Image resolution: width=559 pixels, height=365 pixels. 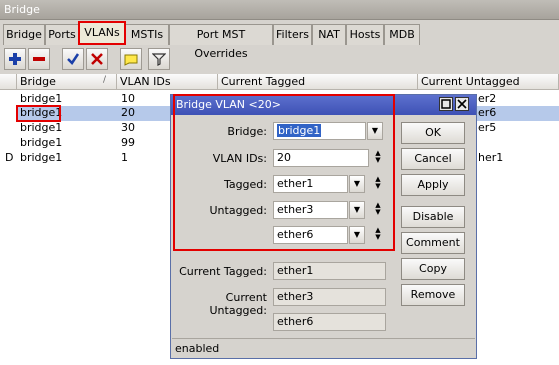 I want to click on dialog-title: Bridge VLAN <20>, so click(x=323, y=105).